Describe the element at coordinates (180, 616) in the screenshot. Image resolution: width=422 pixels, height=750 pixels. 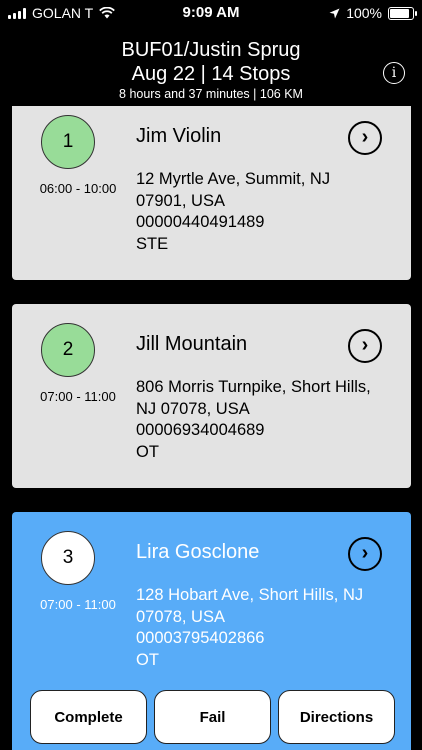
I see `stop-address-line2: 07078, USA` at that location.